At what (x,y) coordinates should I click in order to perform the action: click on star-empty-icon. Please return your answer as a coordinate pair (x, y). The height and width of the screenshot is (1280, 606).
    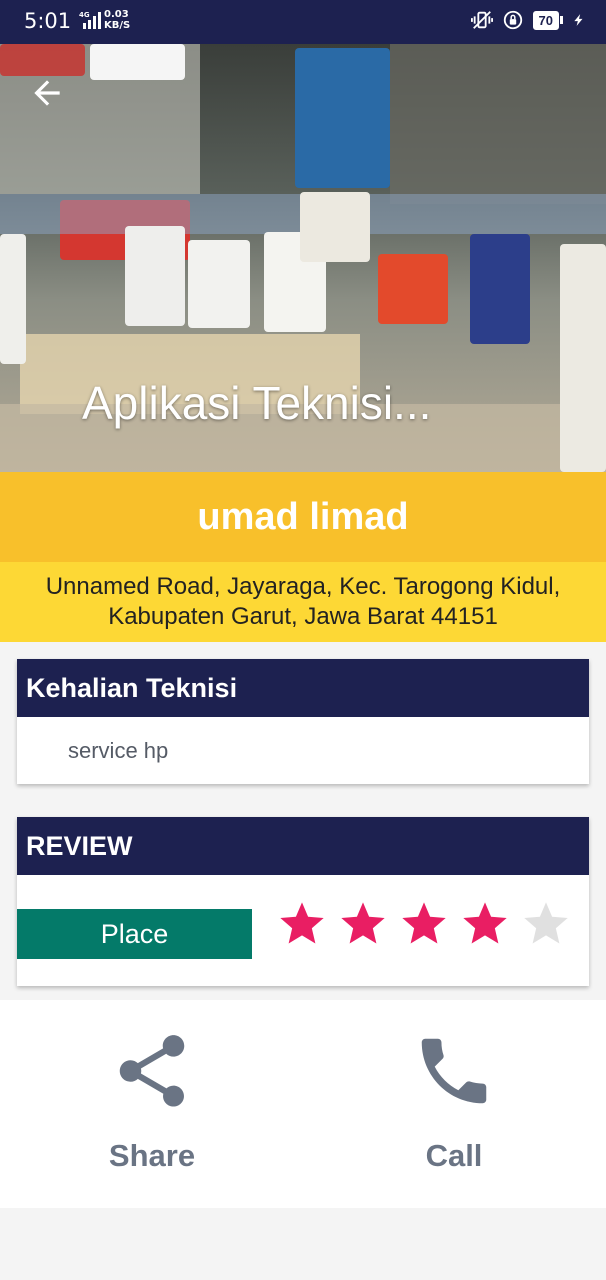
    Looking at the image, I should click on (546, 924).